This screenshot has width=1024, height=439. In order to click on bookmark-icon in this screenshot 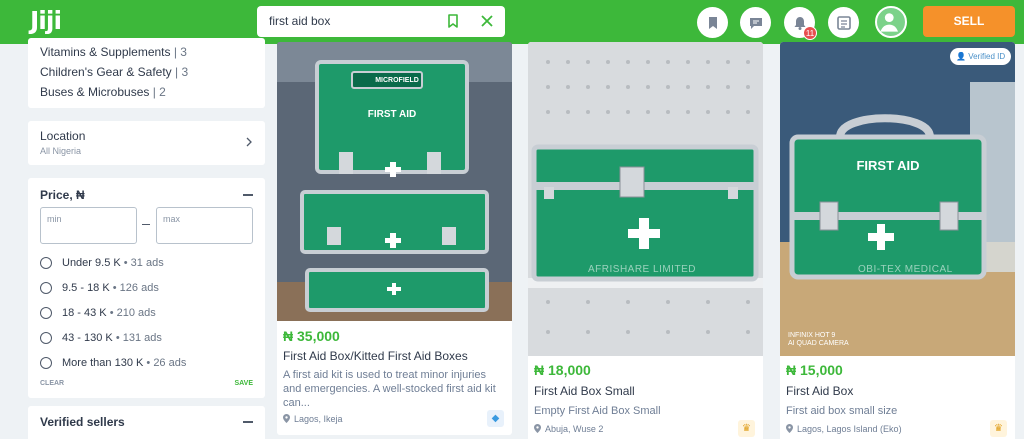, I will do `click(712, 22)`.